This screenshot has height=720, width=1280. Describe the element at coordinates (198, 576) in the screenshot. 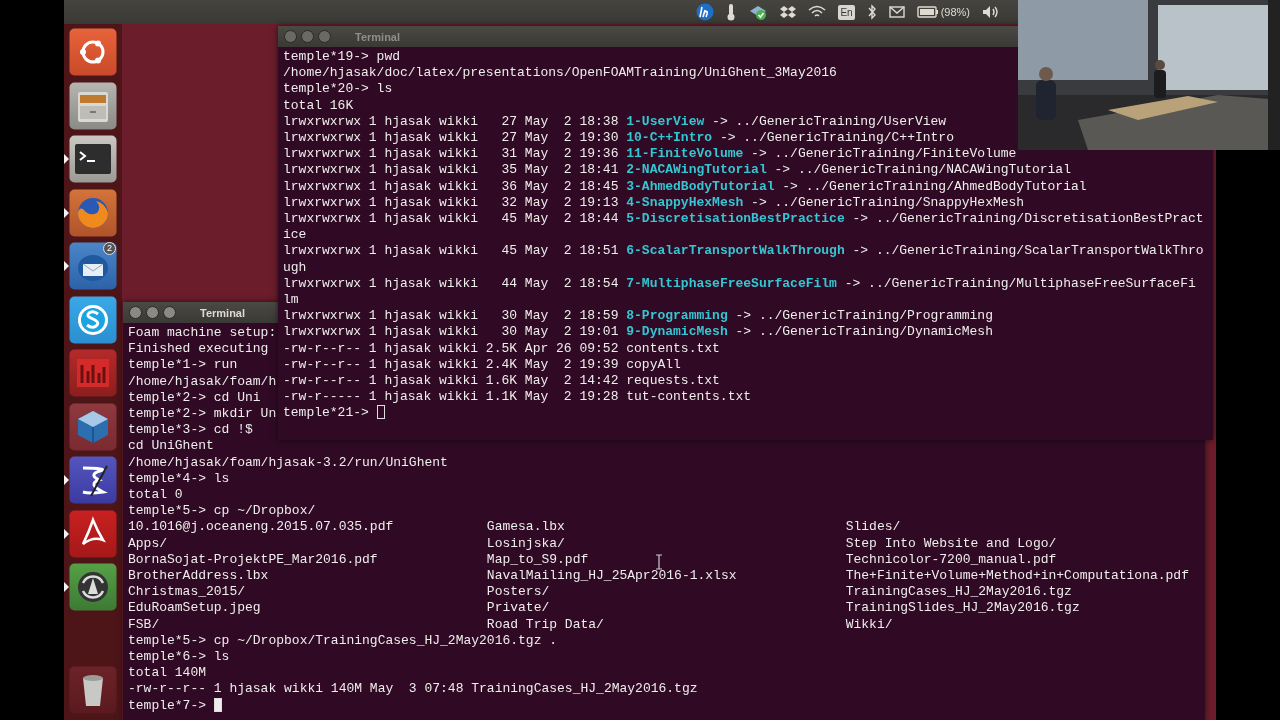

I see `file-name: BrotherAddress.lbx` at that location.